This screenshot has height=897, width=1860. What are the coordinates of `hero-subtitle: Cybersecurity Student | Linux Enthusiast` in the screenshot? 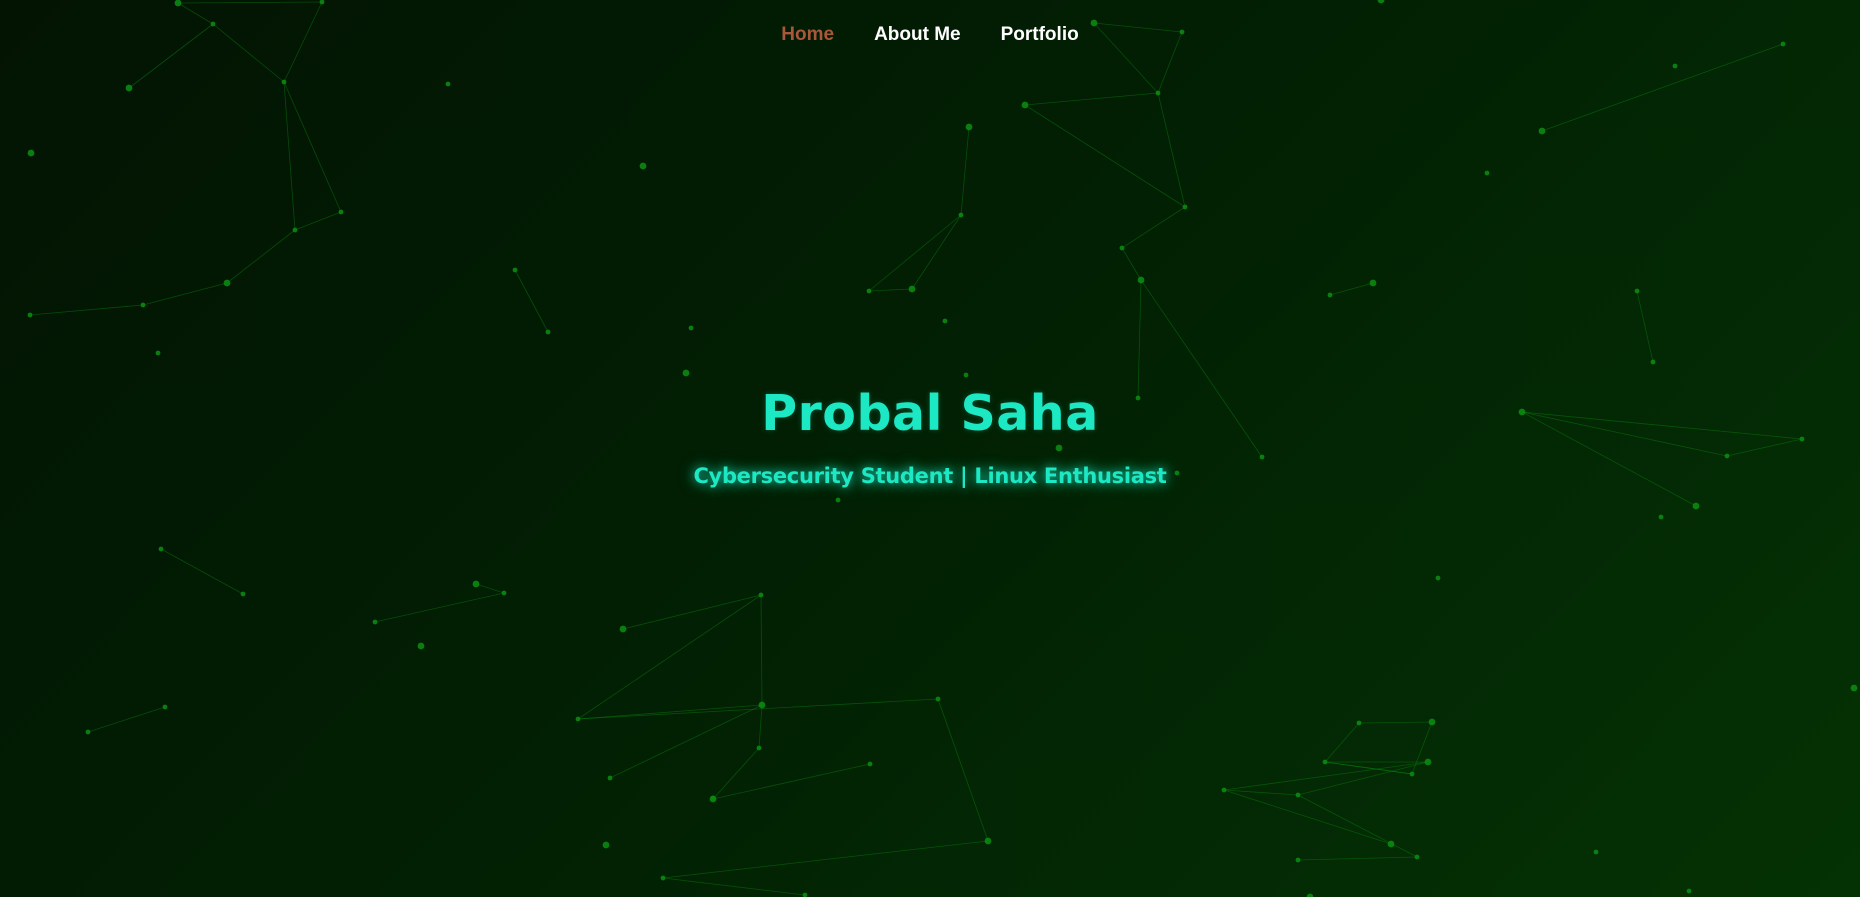 It's located at (930, 476).